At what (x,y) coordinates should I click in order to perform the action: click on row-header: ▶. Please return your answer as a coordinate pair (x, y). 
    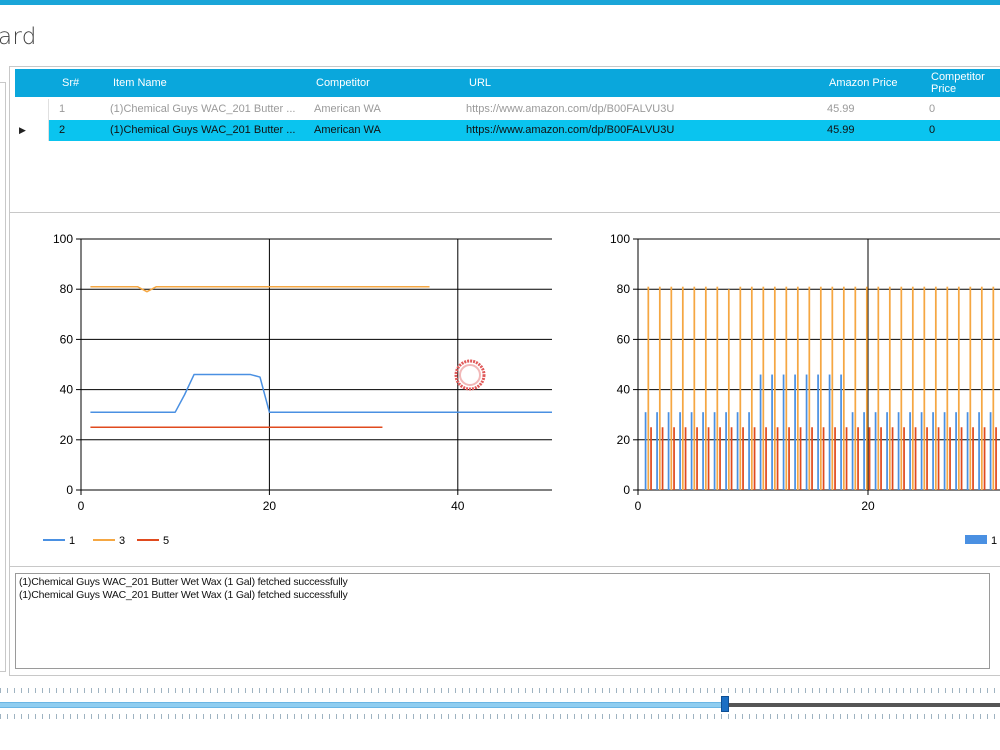
    Looking at the image, I should click on (32, 130).